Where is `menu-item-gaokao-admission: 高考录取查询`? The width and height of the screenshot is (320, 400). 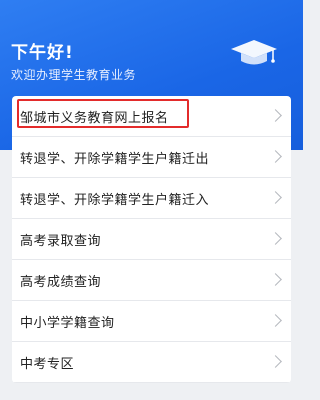 menu-item-gaokao-admission: 高考录取查询 is located at coordinates (151, 239).